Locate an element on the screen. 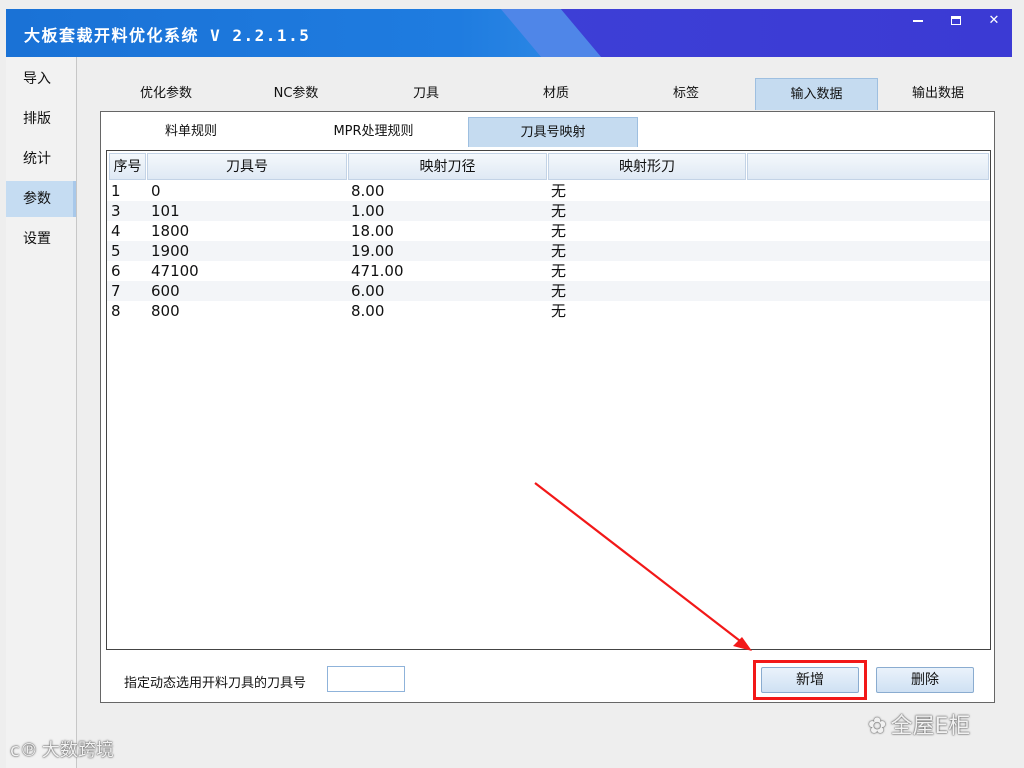 This screenshot has height=768, width=1024. column-header-mapped-shape-tool: 映射形刀 is located at coordinates (647, 166).